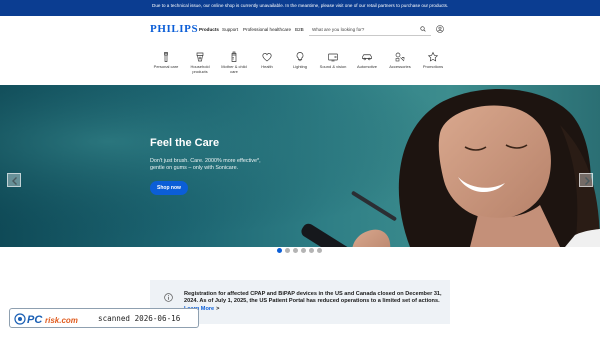 This screenshot has width=600, height=338. I want to click on category-label: Mother & child care, so click(234, 69).